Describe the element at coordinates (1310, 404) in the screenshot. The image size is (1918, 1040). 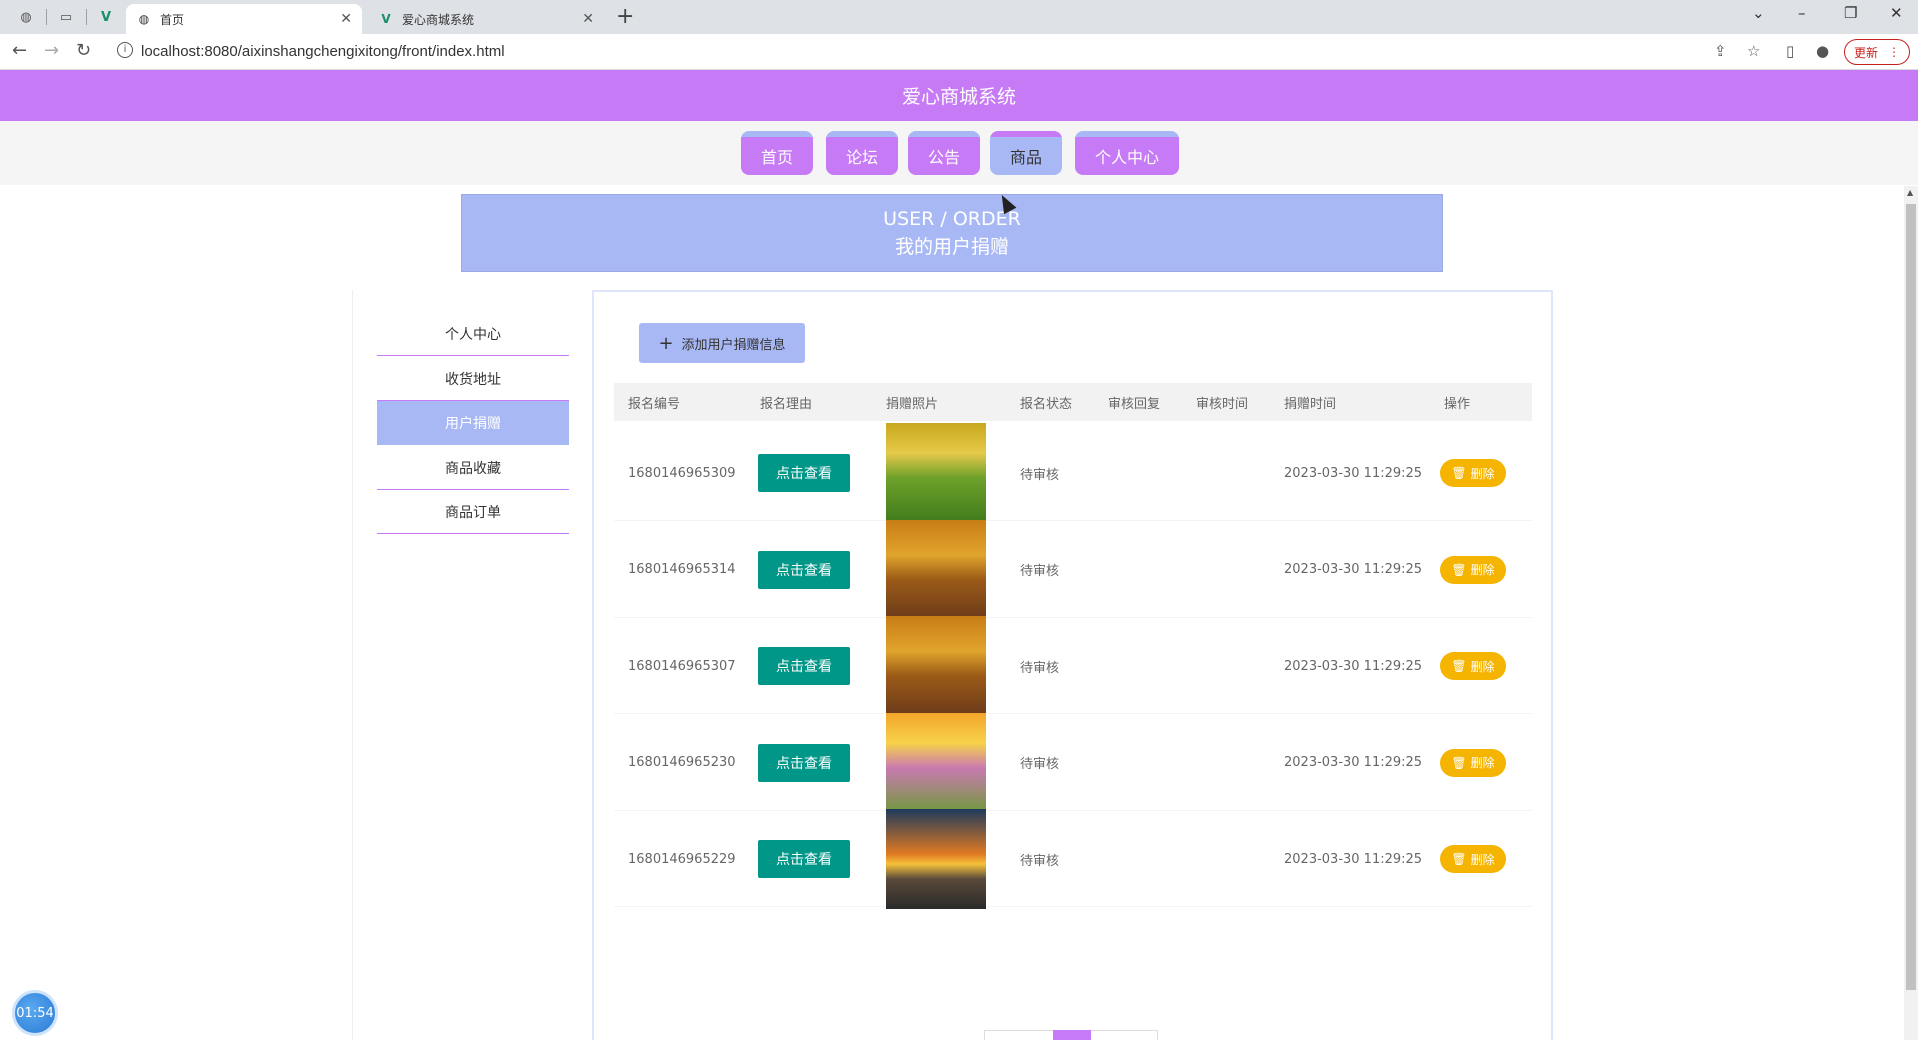
I see `column-header: 捐赠时间` at that location.